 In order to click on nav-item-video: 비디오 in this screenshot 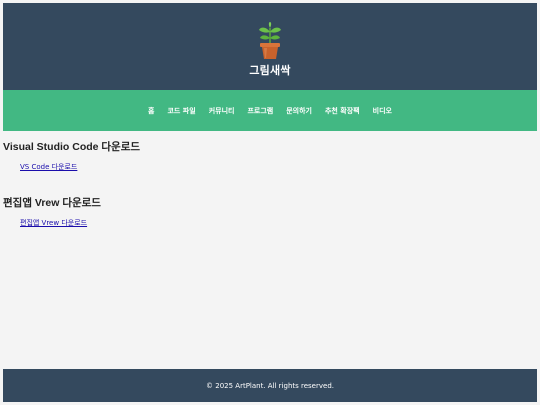, I will do `click(382, 111)`.